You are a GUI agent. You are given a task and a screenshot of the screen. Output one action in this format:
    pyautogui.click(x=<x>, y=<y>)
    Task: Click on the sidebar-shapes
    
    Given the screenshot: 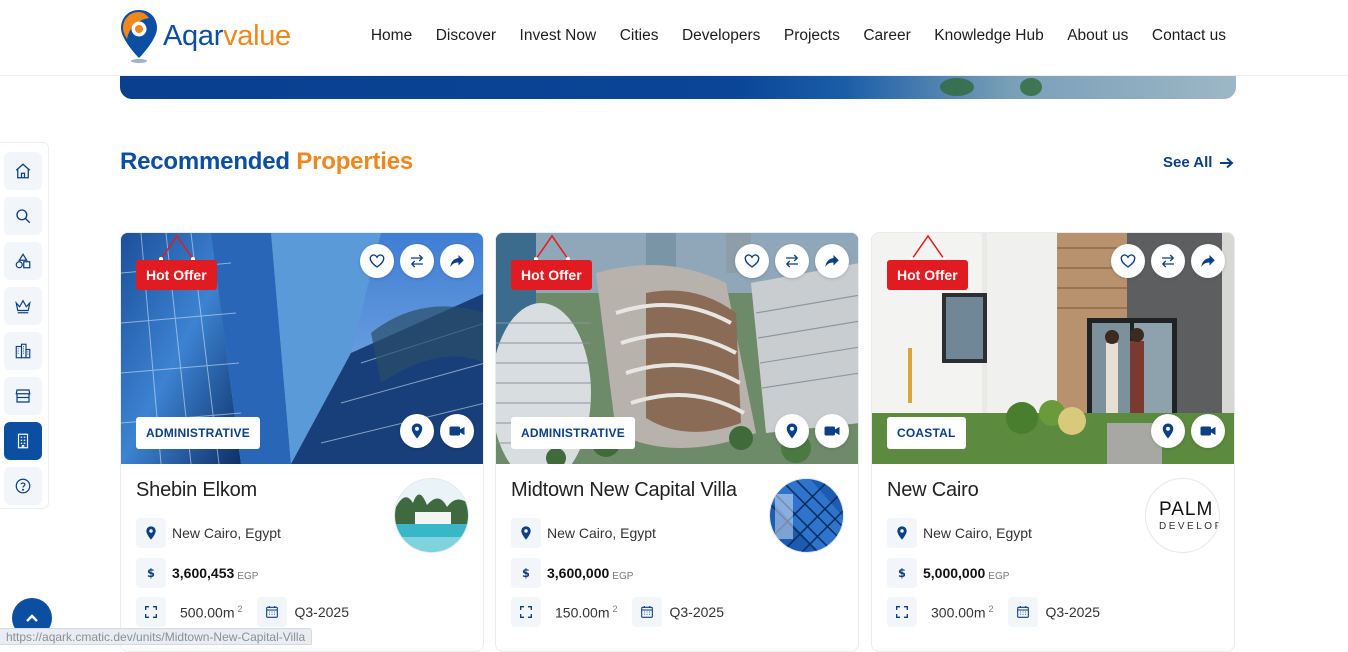 What is the action you would take?
    pyautogui.click(x=23, y=261)
    